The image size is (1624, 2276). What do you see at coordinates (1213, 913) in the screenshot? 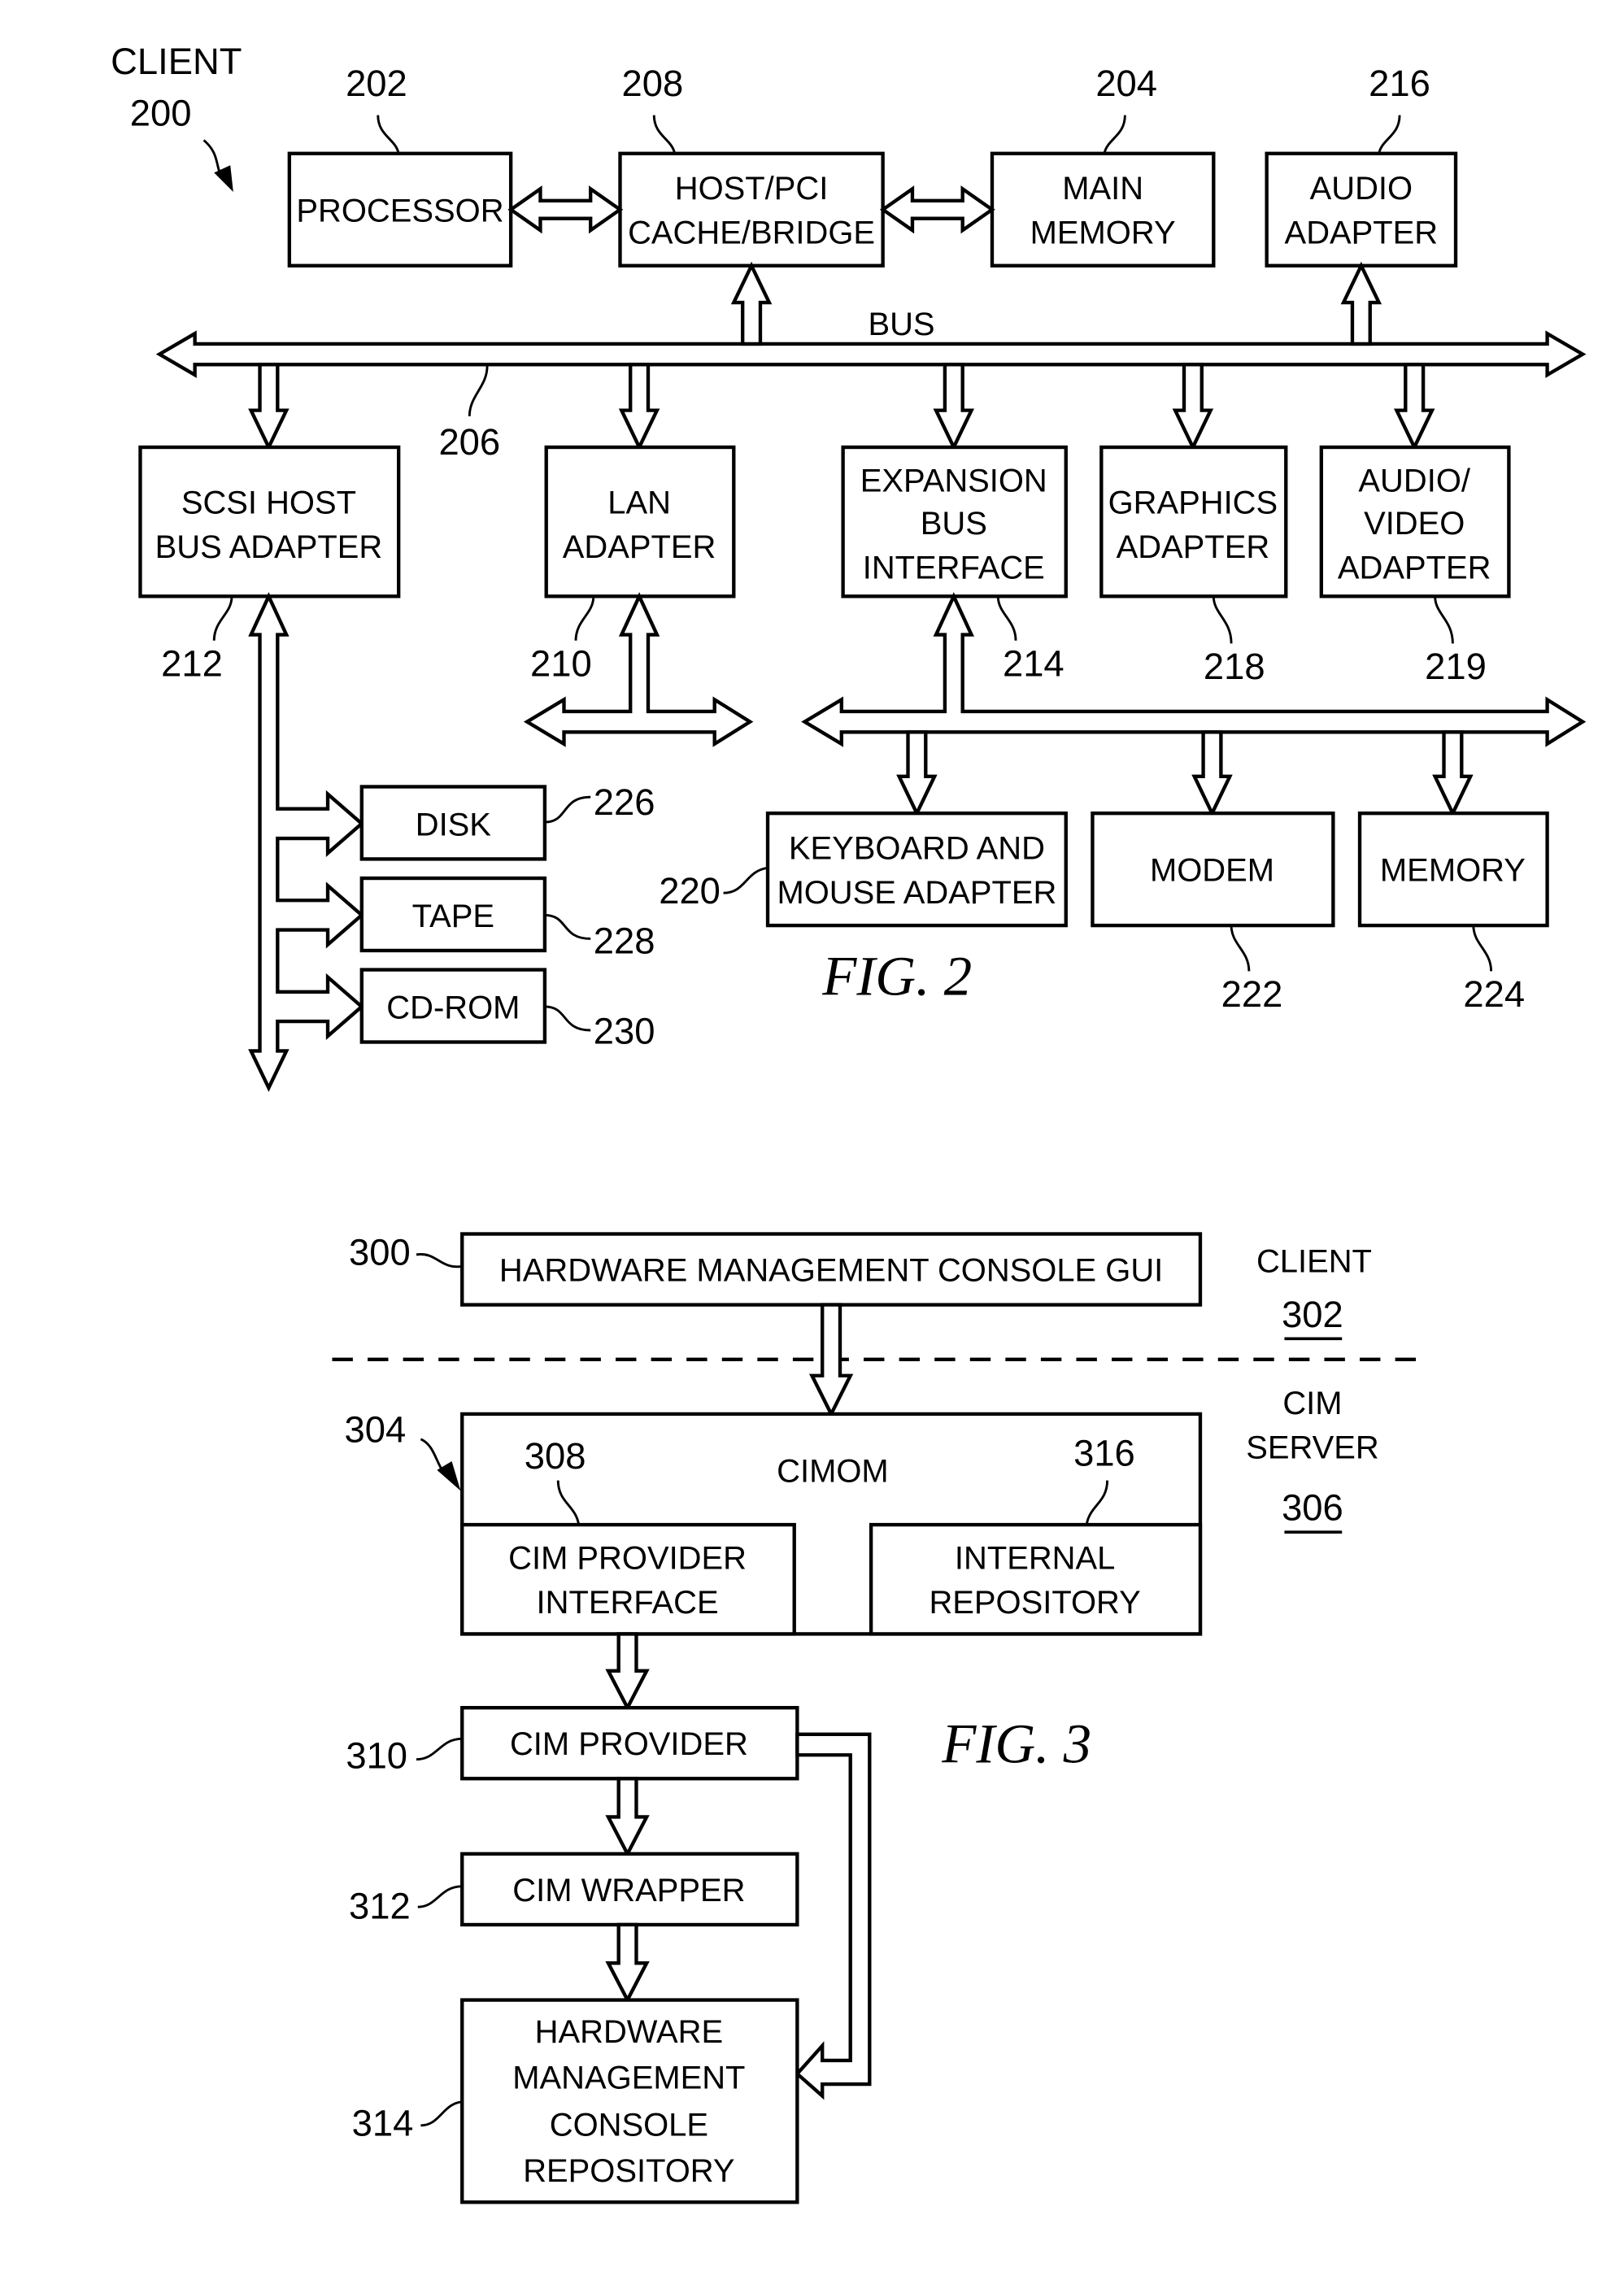
I see `modem-block: MODEM 222` at bounding box center [1213, 913].